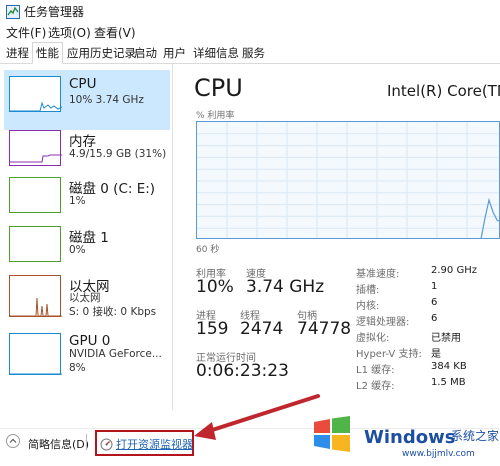 The width and height of the screenshot is (500, 466). I want to click on sidebar-item-subtitle: 0%, so click(77, 250).